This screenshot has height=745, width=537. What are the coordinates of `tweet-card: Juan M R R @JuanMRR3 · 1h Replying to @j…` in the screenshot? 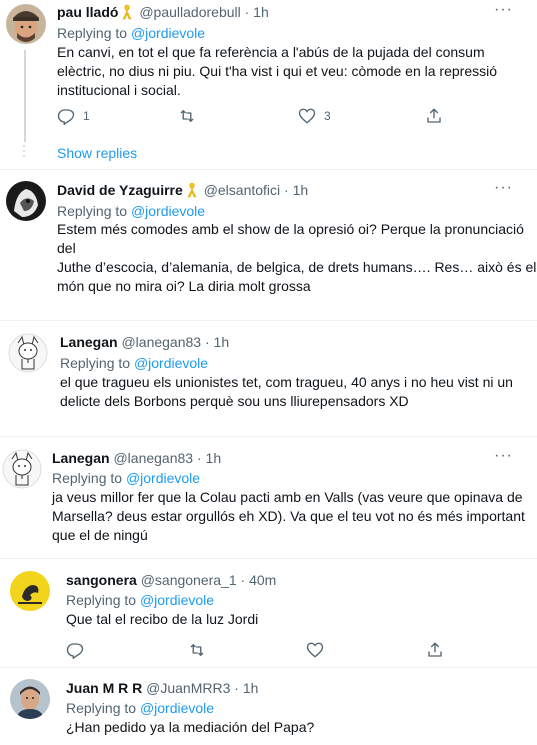 It's located at (268, 706).